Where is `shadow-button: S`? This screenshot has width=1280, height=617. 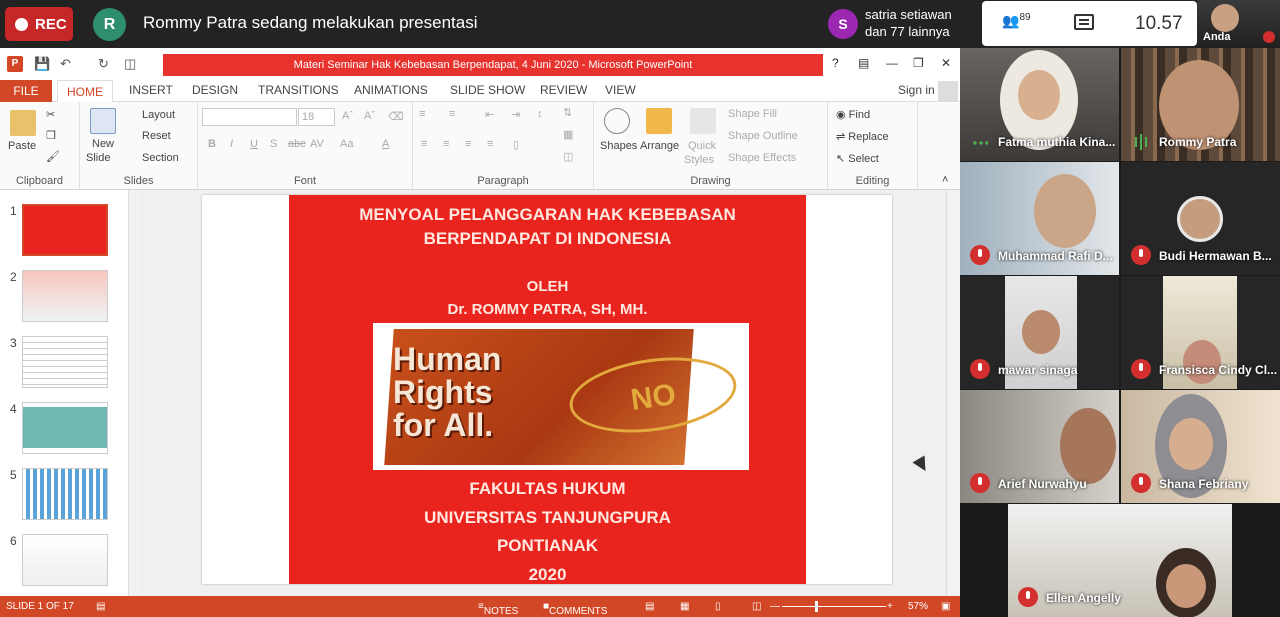 shadow-button: S is located at coordinates (273, 144).